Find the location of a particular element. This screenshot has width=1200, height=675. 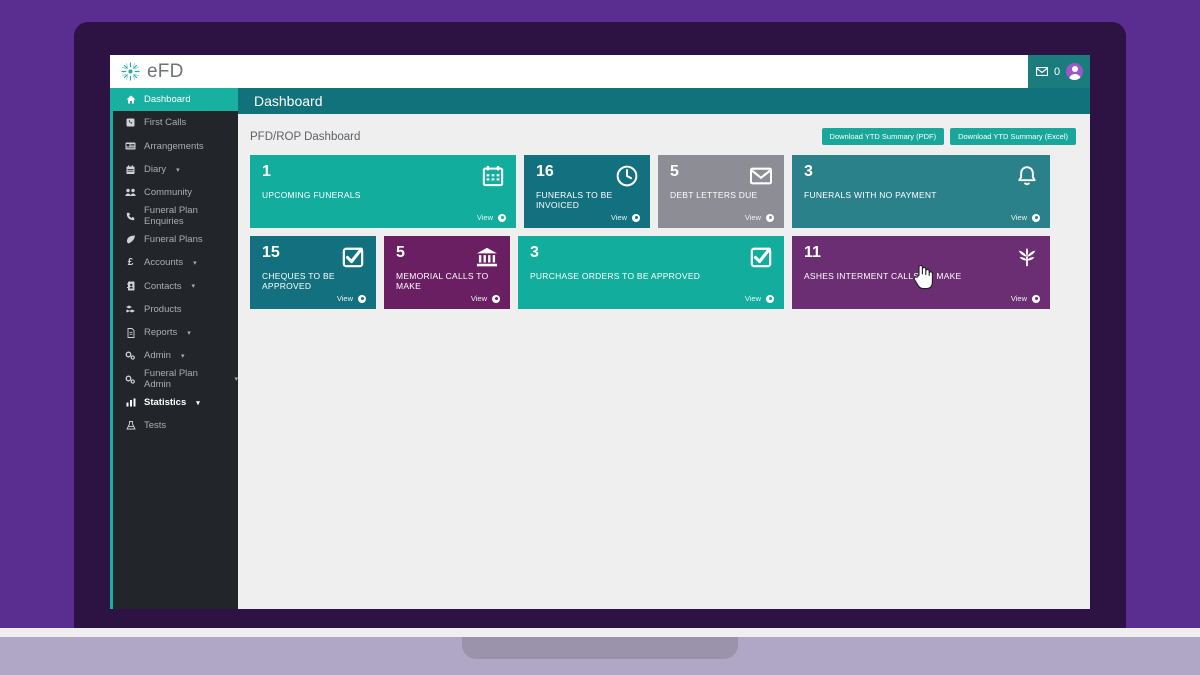

sidebar-item-funeral-plans: Funeral Plans is located at coordinates (175, 239).